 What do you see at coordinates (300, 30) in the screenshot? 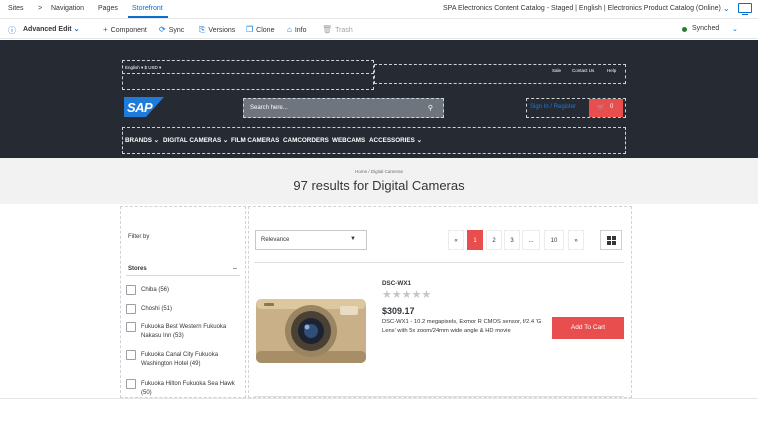
I see `info-label: Info` at bounding box center [300, 30].